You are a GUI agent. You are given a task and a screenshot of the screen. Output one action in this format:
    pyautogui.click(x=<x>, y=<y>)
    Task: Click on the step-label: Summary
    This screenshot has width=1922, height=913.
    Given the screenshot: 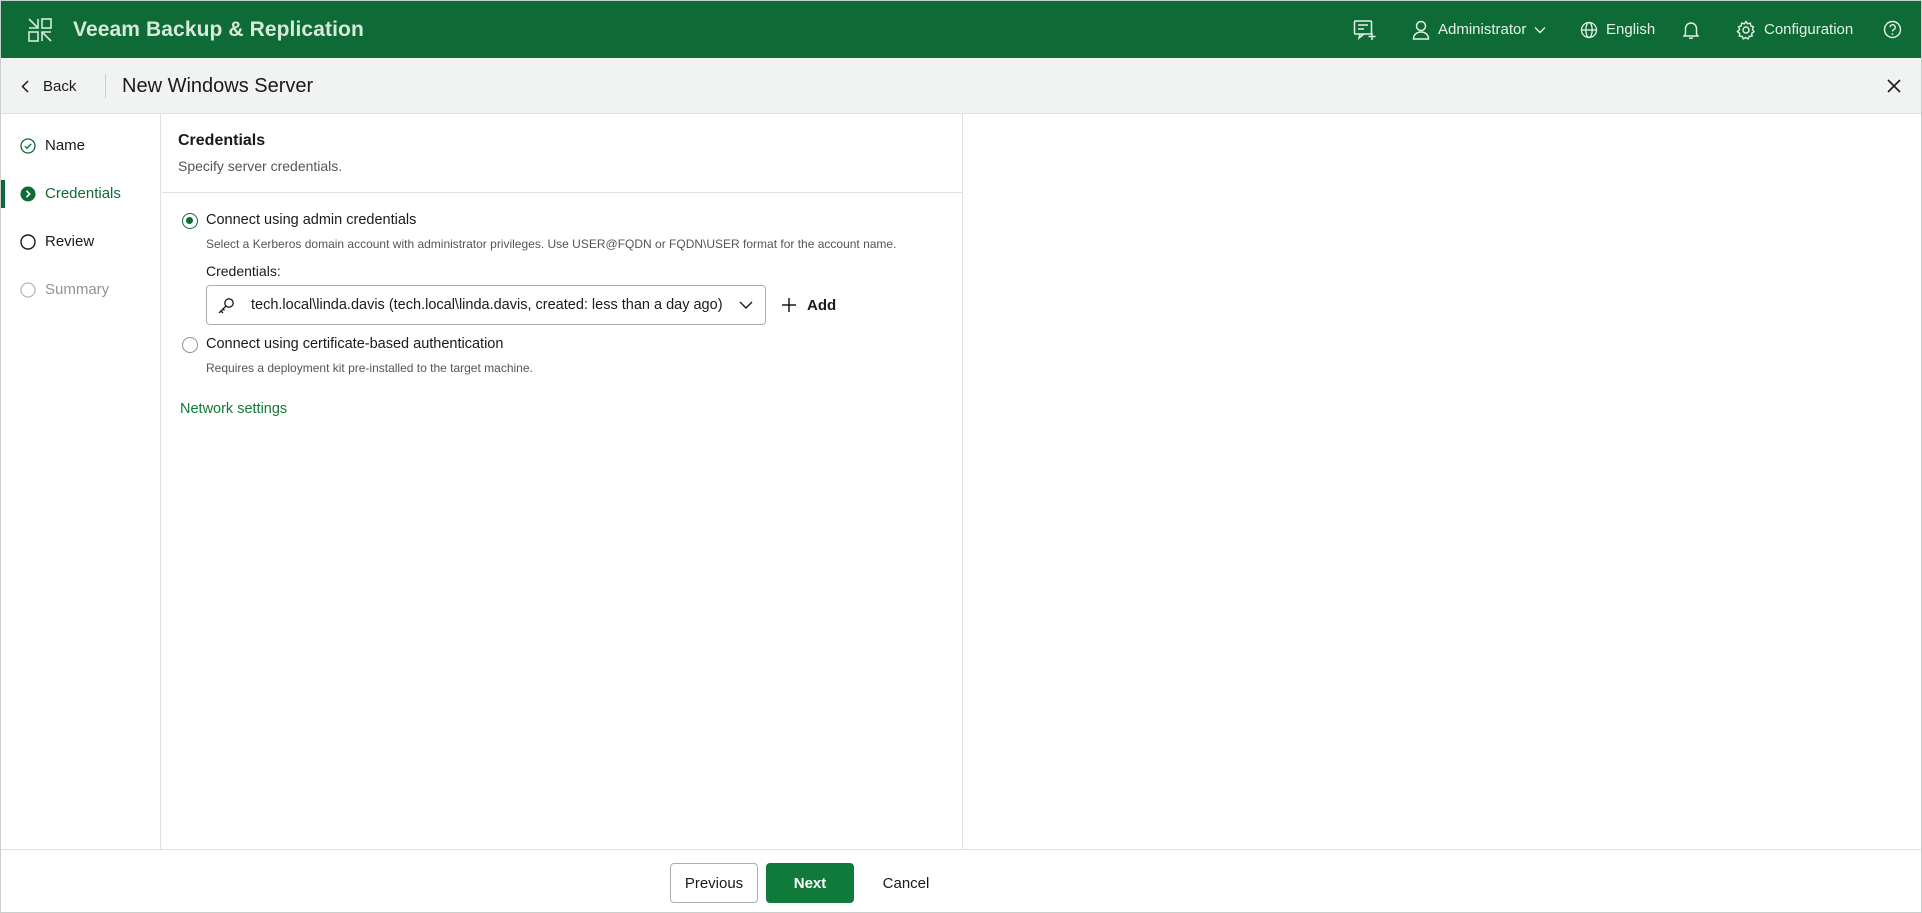 What is the action you would take?
    pyautogui.click(x=77, y=289)
    